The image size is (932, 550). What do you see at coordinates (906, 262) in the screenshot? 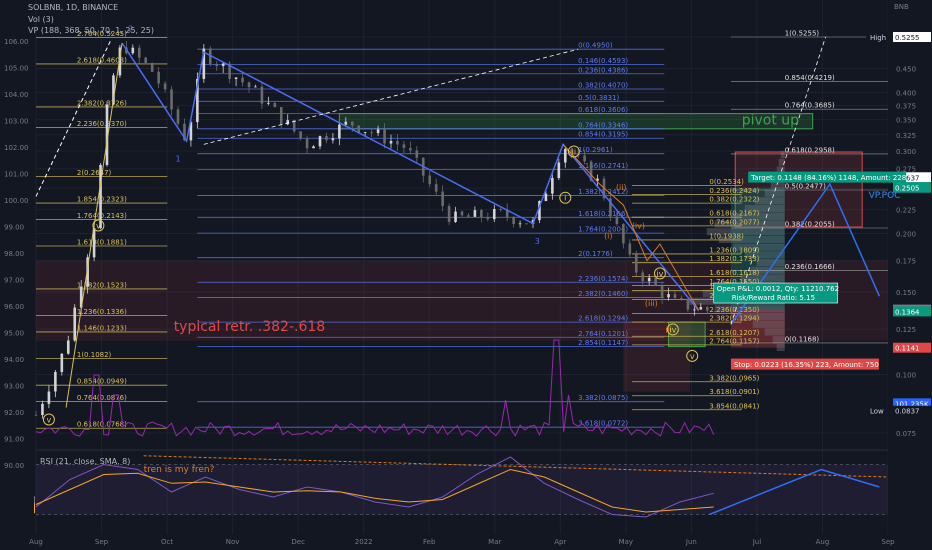
I see `right-axis-tick: 0.175` at bounding box center [906, 262].